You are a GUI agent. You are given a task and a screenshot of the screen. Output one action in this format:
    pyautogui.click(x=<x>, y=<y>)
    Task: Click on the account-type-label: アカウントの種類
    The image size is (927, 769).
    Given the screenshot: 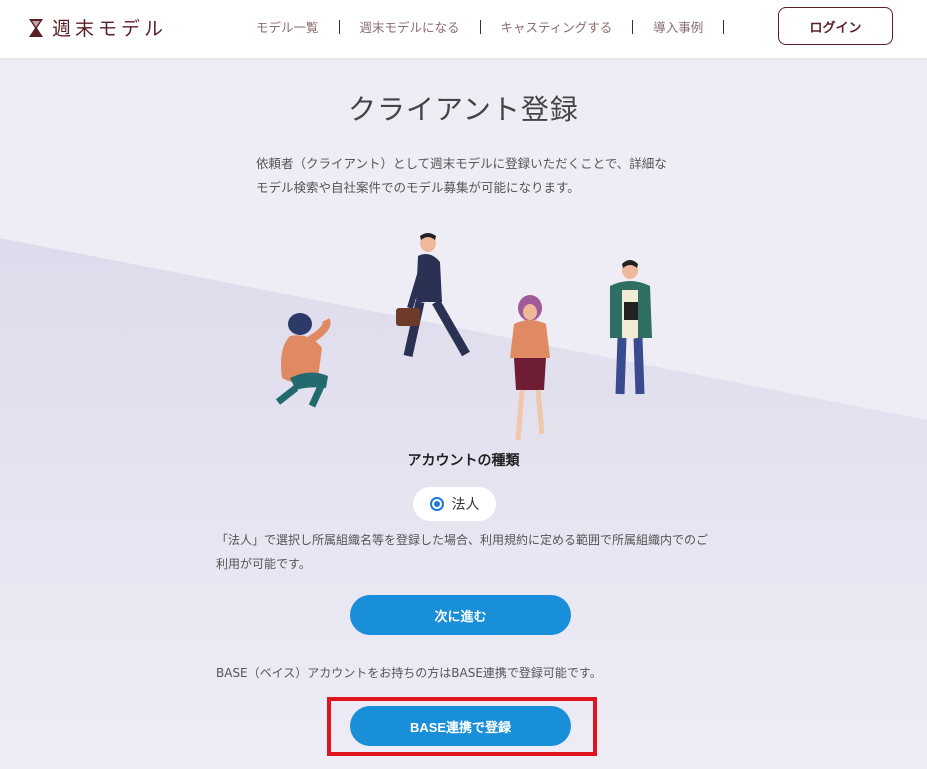 What is the action you would take?
    pyautogui.click(x=463, y=461)
    